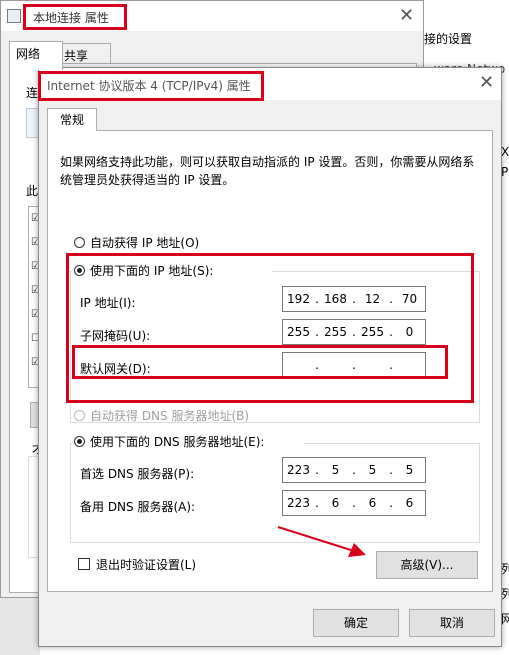 The height and width of the screenshot is (655, 509). I want to click on annotation-arrow-icon, so click(321, 541).